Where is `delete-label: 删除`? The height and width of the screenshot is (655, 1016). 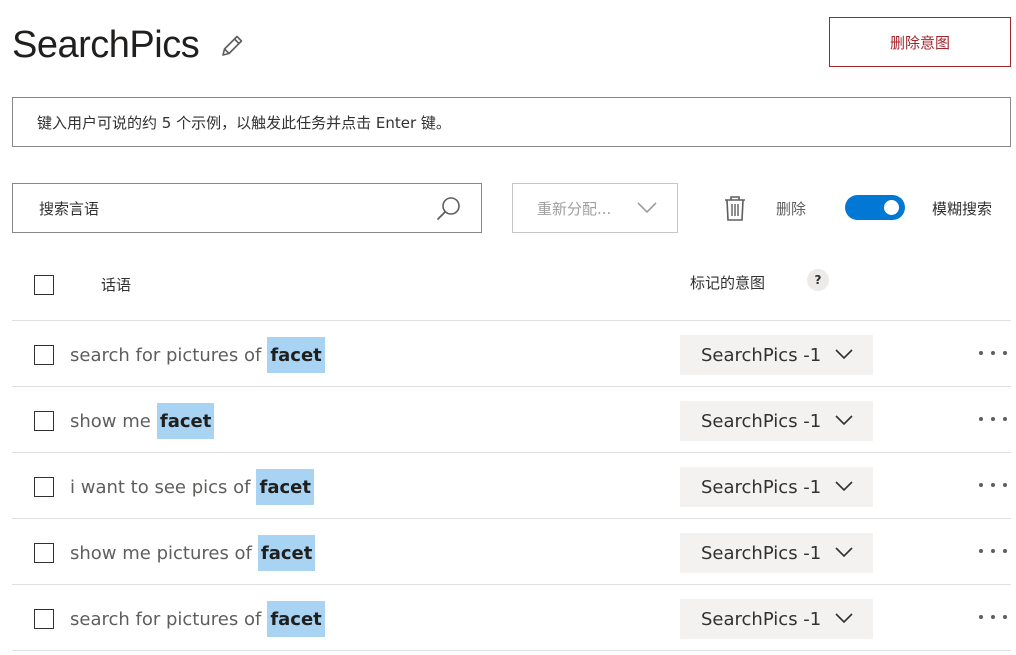 delete-label: 删除 is located at coordinates (791, 208).